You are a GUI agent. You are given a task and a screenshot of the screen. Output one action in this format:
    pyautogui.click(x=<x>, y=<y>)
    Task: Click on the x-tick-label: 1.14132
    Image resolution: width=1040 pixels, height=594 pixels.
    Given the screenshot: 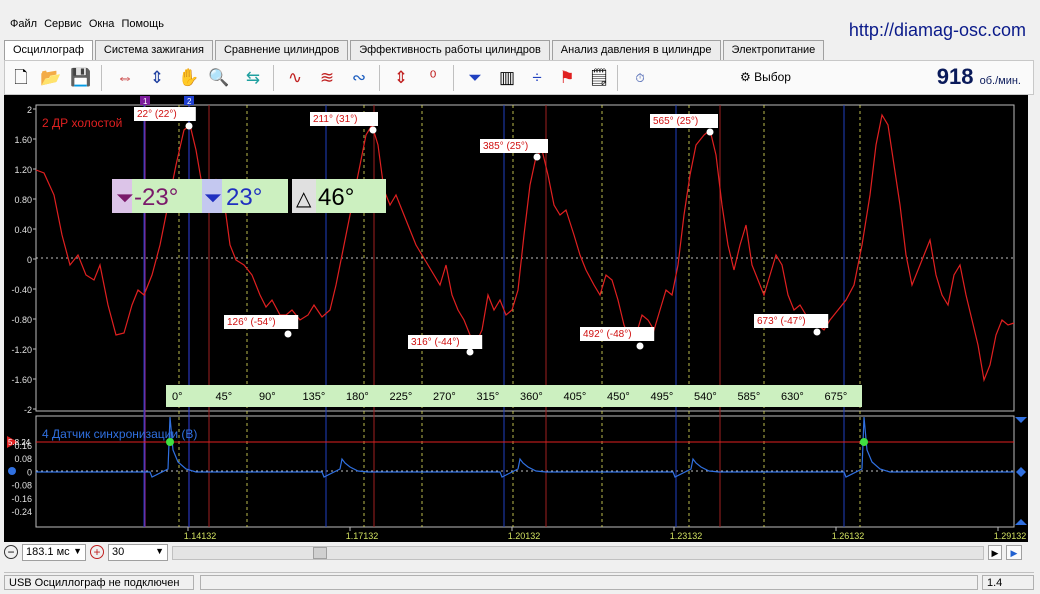 What is the action you would take?
    pyautogui.click(x=200, y=536)
    